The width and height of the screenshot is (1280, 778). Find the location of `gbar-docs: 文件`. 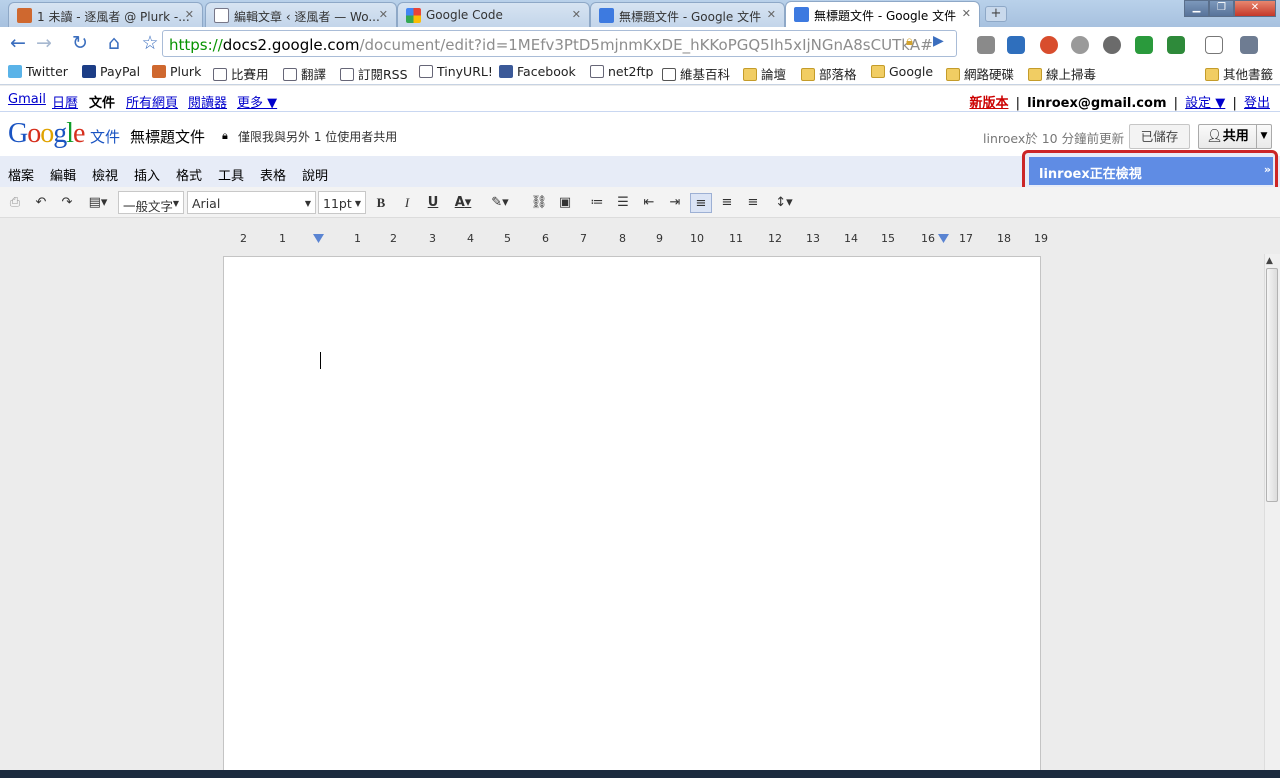

gbar-docs: 文件 is located at coordinates (102, 101).